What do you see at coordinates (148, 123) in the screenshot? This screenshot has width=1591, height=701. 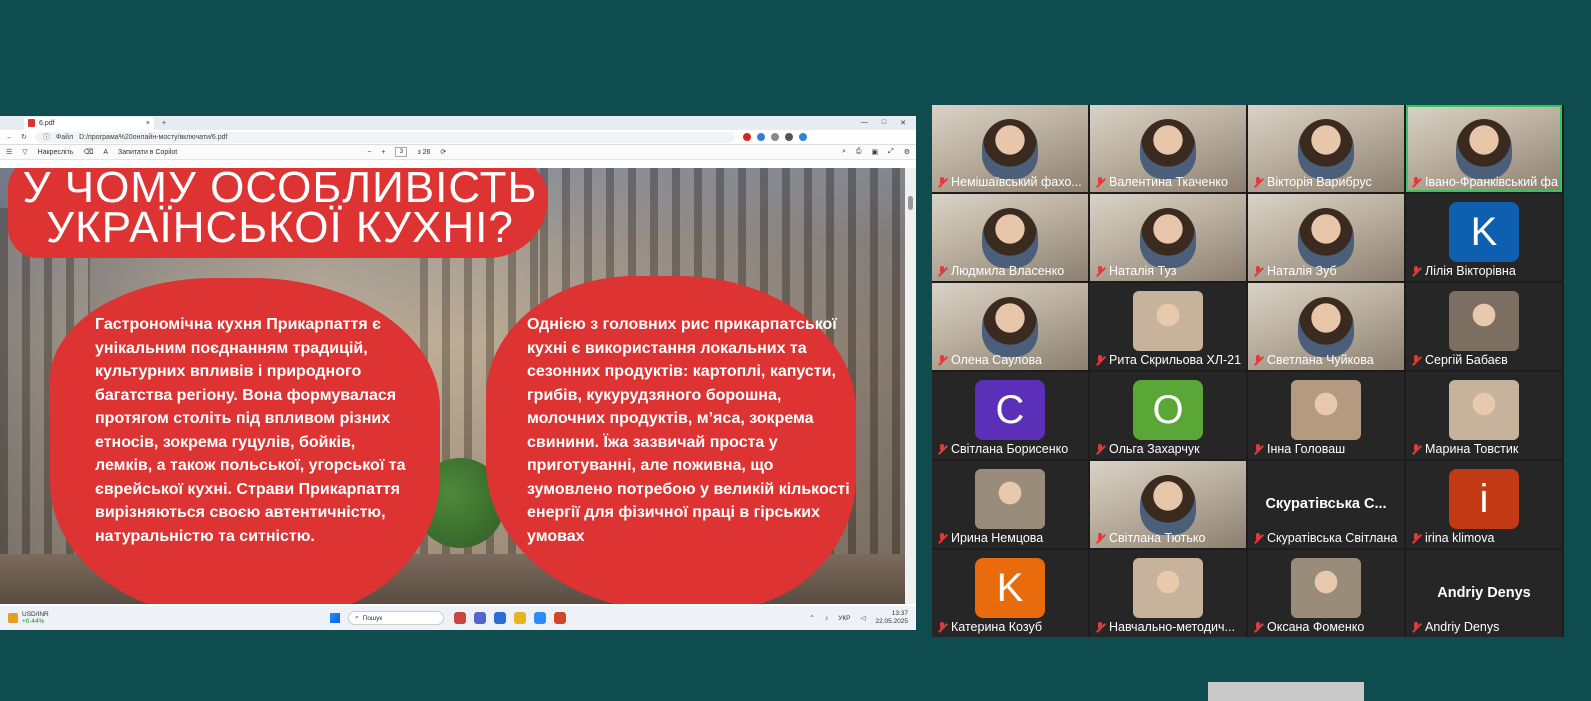 I see `tab-close-icon: ×` at bounding box center [148, 123].